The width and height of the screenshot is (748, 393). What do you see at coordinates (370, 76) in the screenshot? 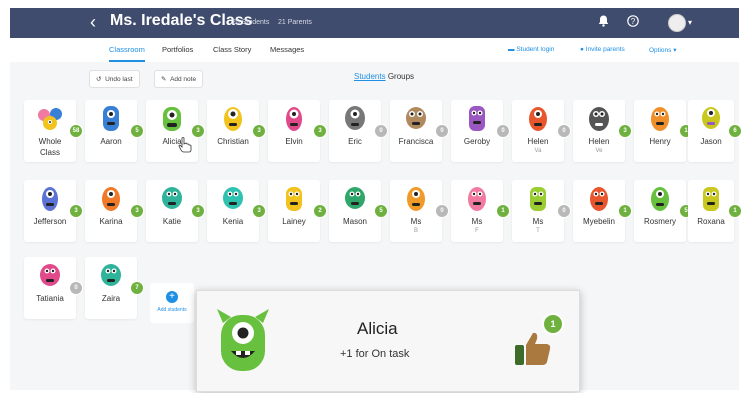
I see `toggle-students: Students` at bounding box center [370, 76].